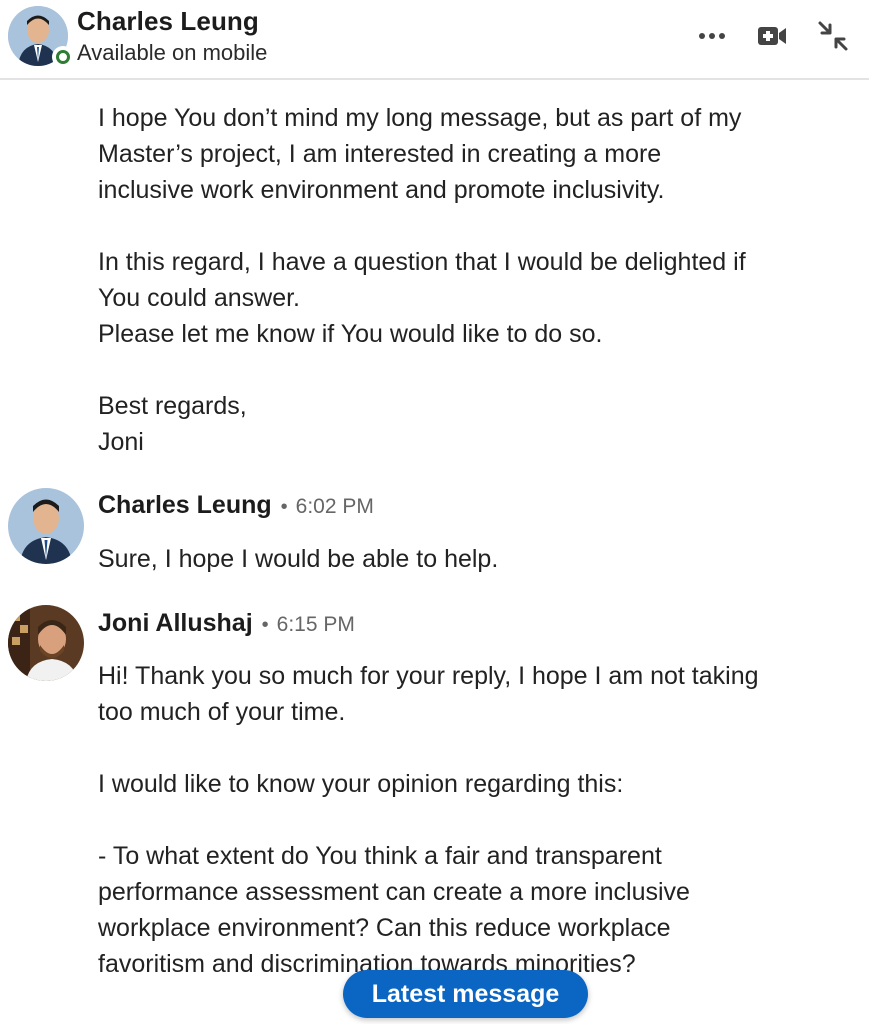 This screenshot has width=869, height=1024. Describe the element at coordinates (465, 994) in the screenshot. I see `latest-message-button: Latest message` at that location.